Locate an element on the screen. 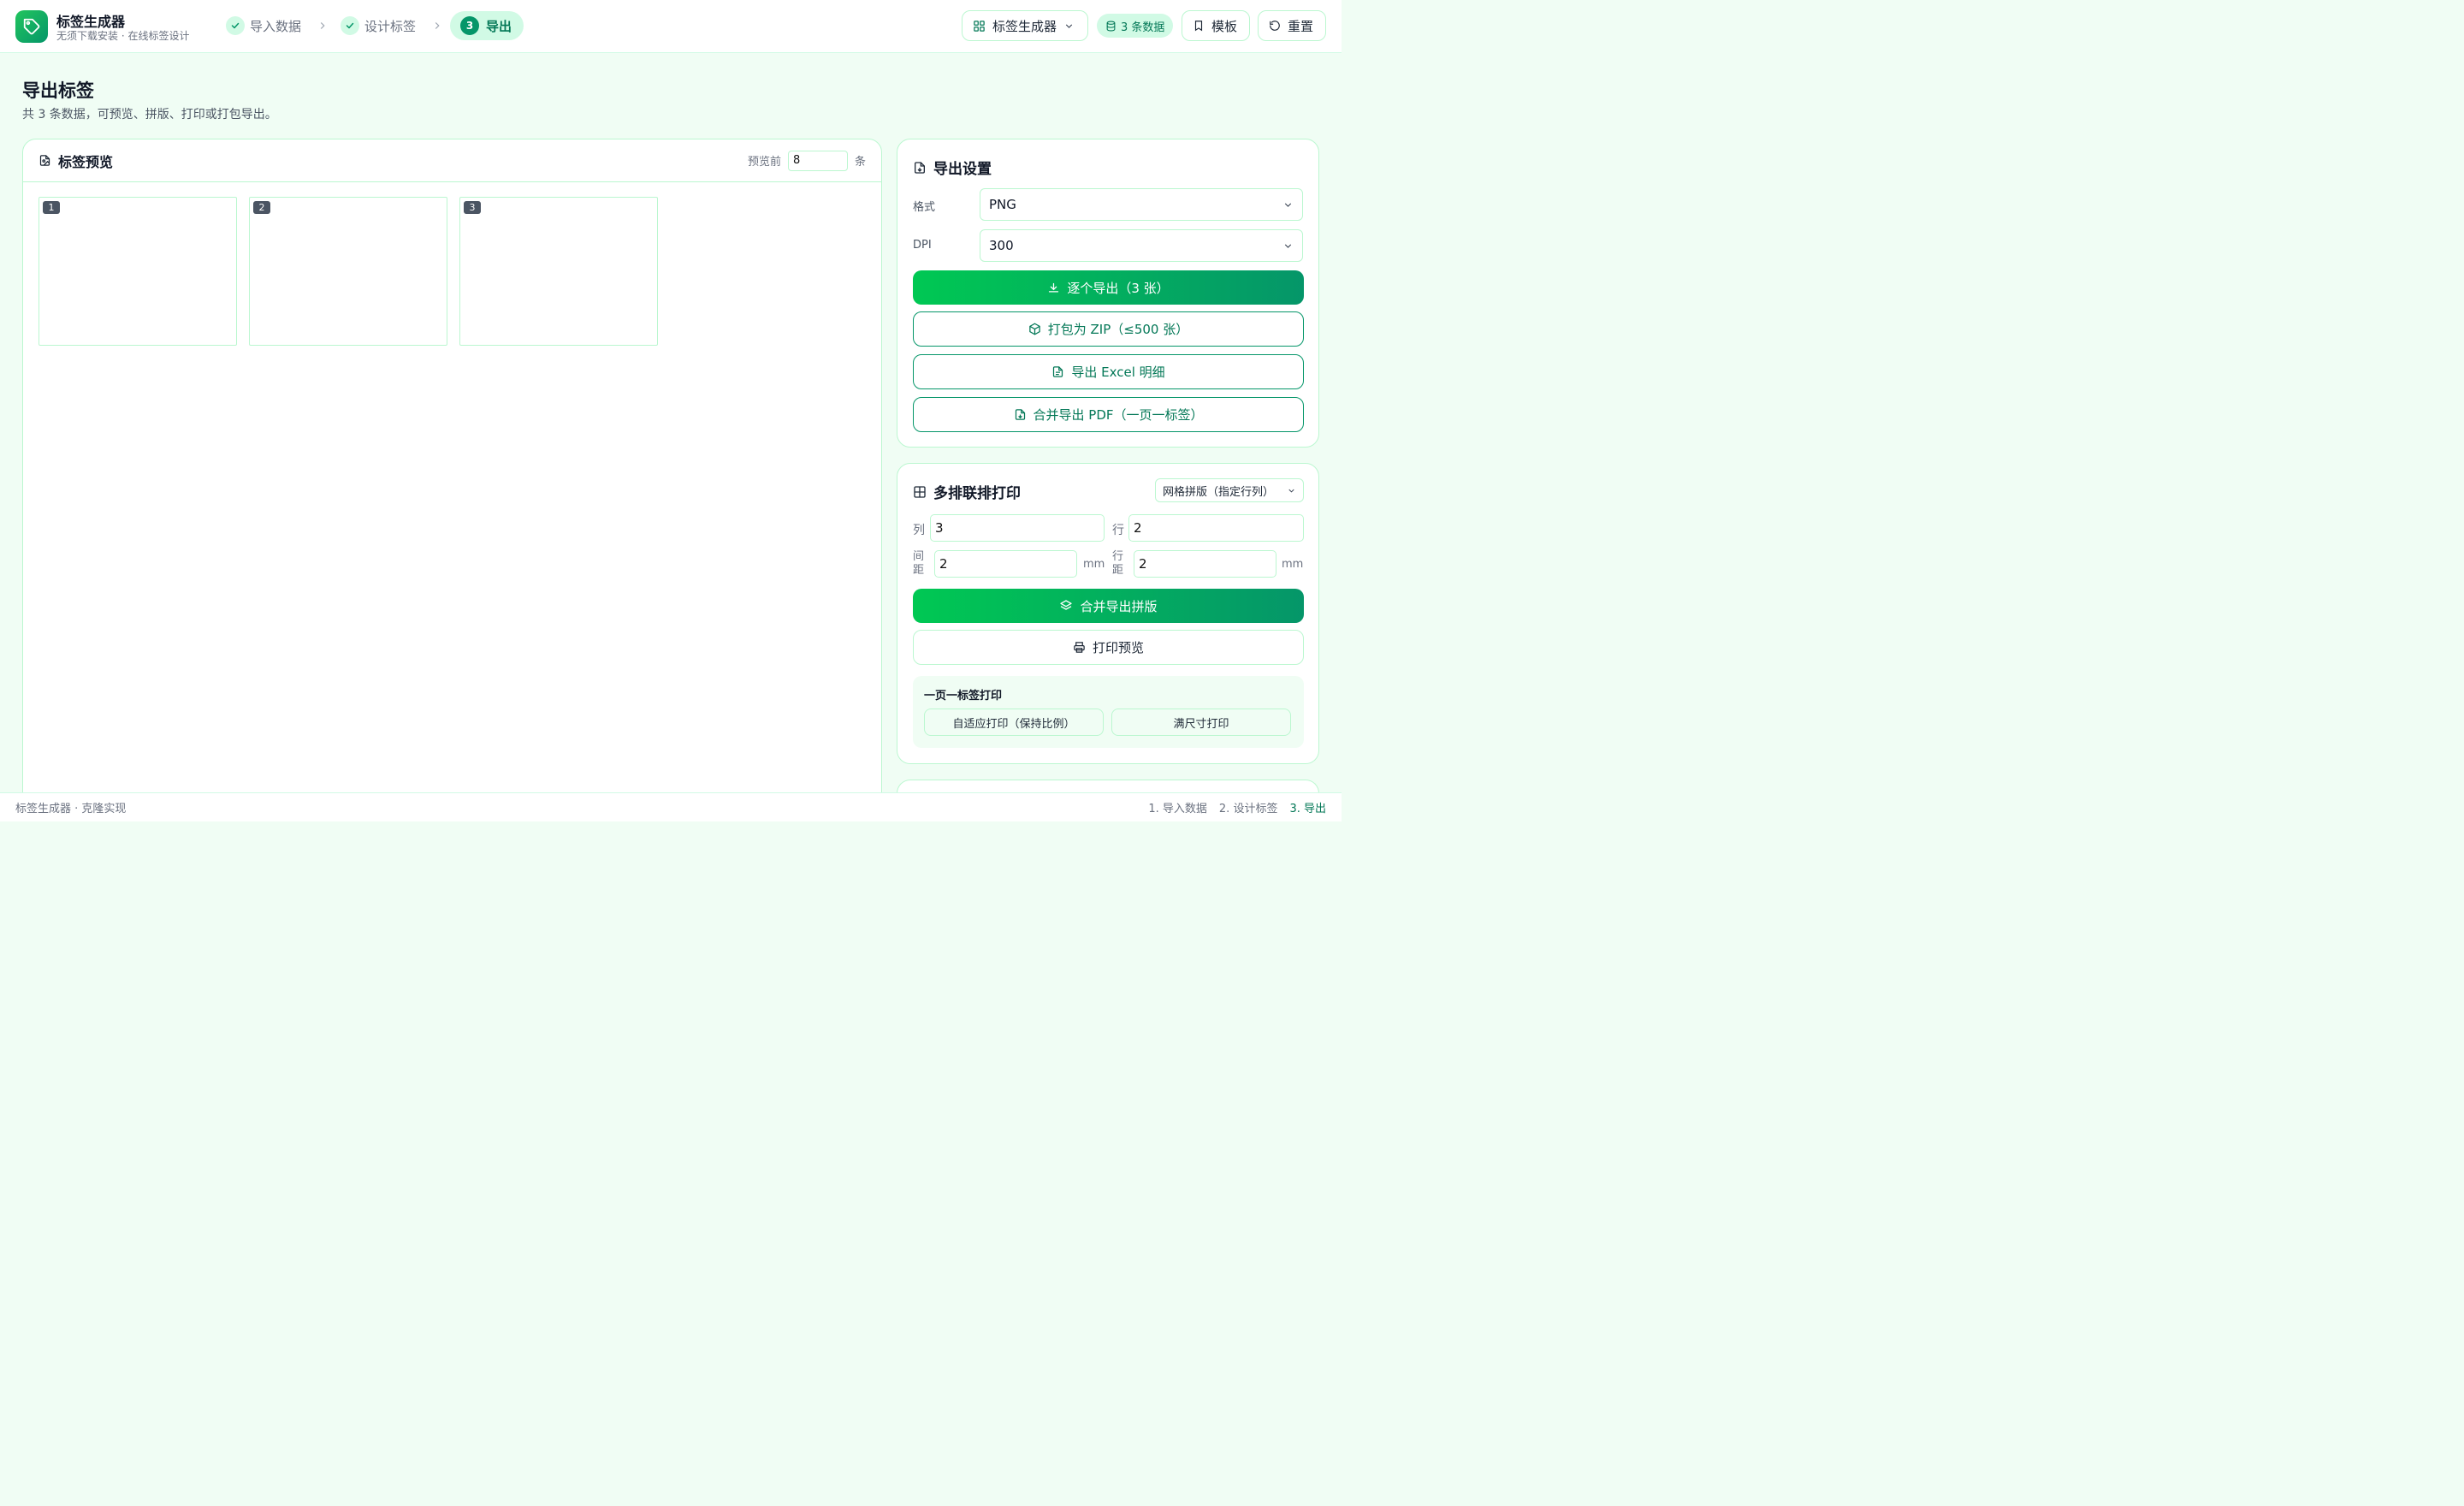 The image size is (2464, 1506). single-page-print-panel: 一页一标签打印 自适应打印（保持比例） 满尺寸打印 is located at coordinates (1108, 712).